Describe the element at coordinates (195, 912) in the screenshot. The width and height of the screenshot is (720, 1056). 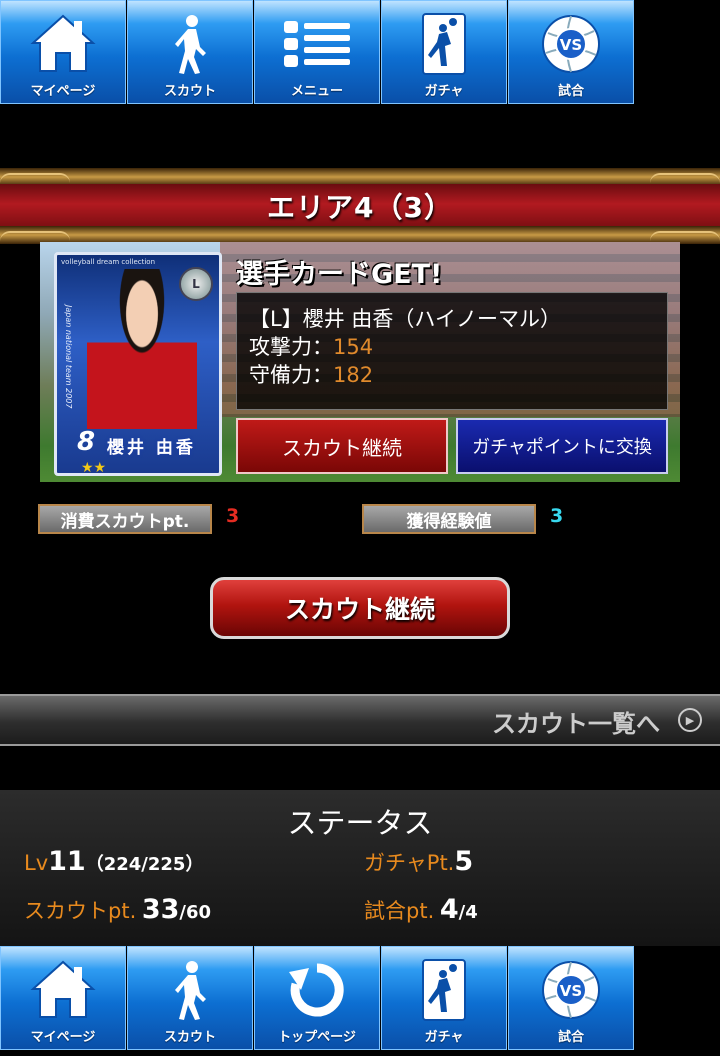
I see `scout-point-max: /60` at that location.